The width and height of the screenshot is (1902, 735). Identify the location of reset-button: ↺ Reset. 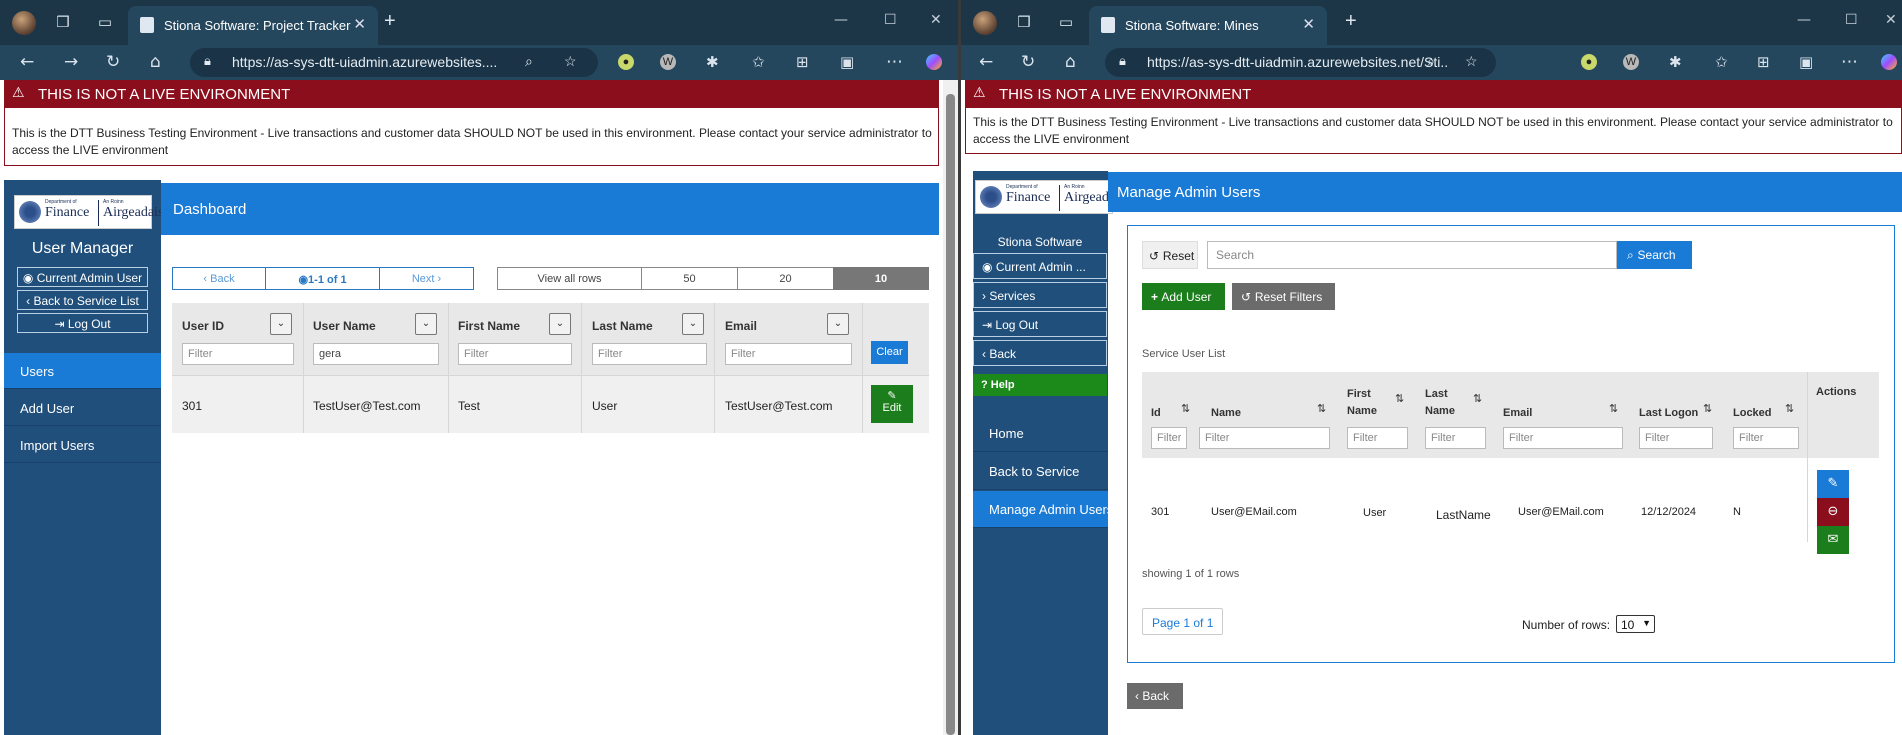
(1170, 255).